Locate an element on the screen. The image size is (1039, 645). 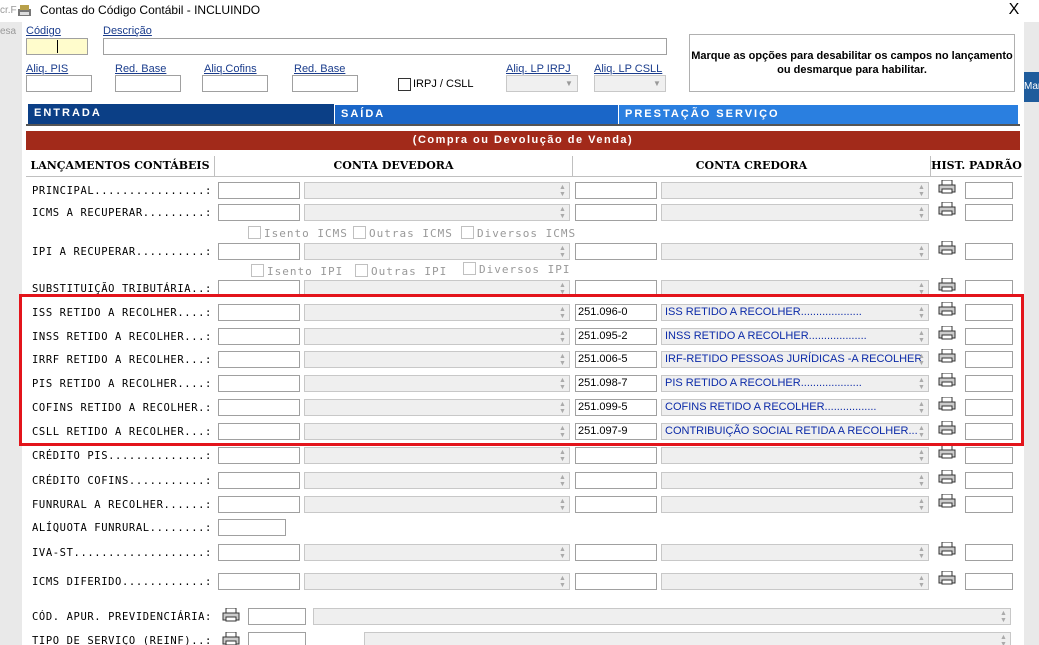
aliq-cofins-label: Aliq.Cofins is located at coordinates (230, 69).